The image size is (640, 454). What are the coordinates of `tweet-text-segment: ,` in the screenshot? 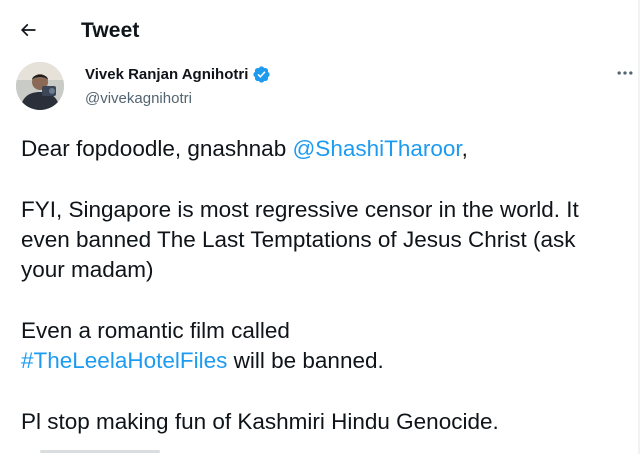 It's located at (464, 148).